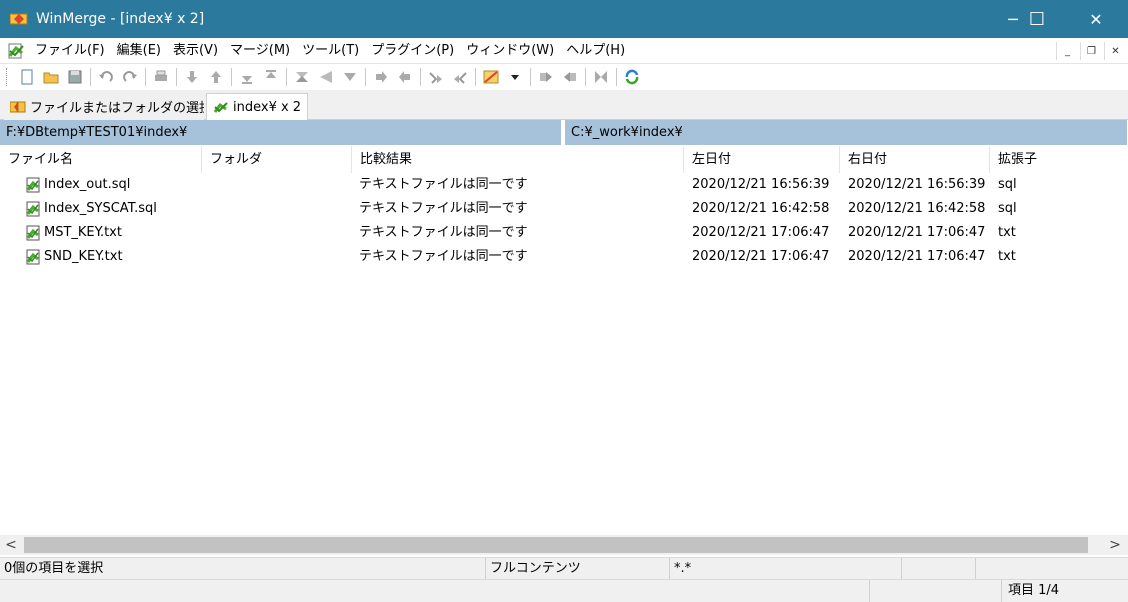 The width and height of the screenshot is (1128, 602). Describe the element at coordinates (491, 77) in the screenshot. I see `compare-color-icon` at that location.